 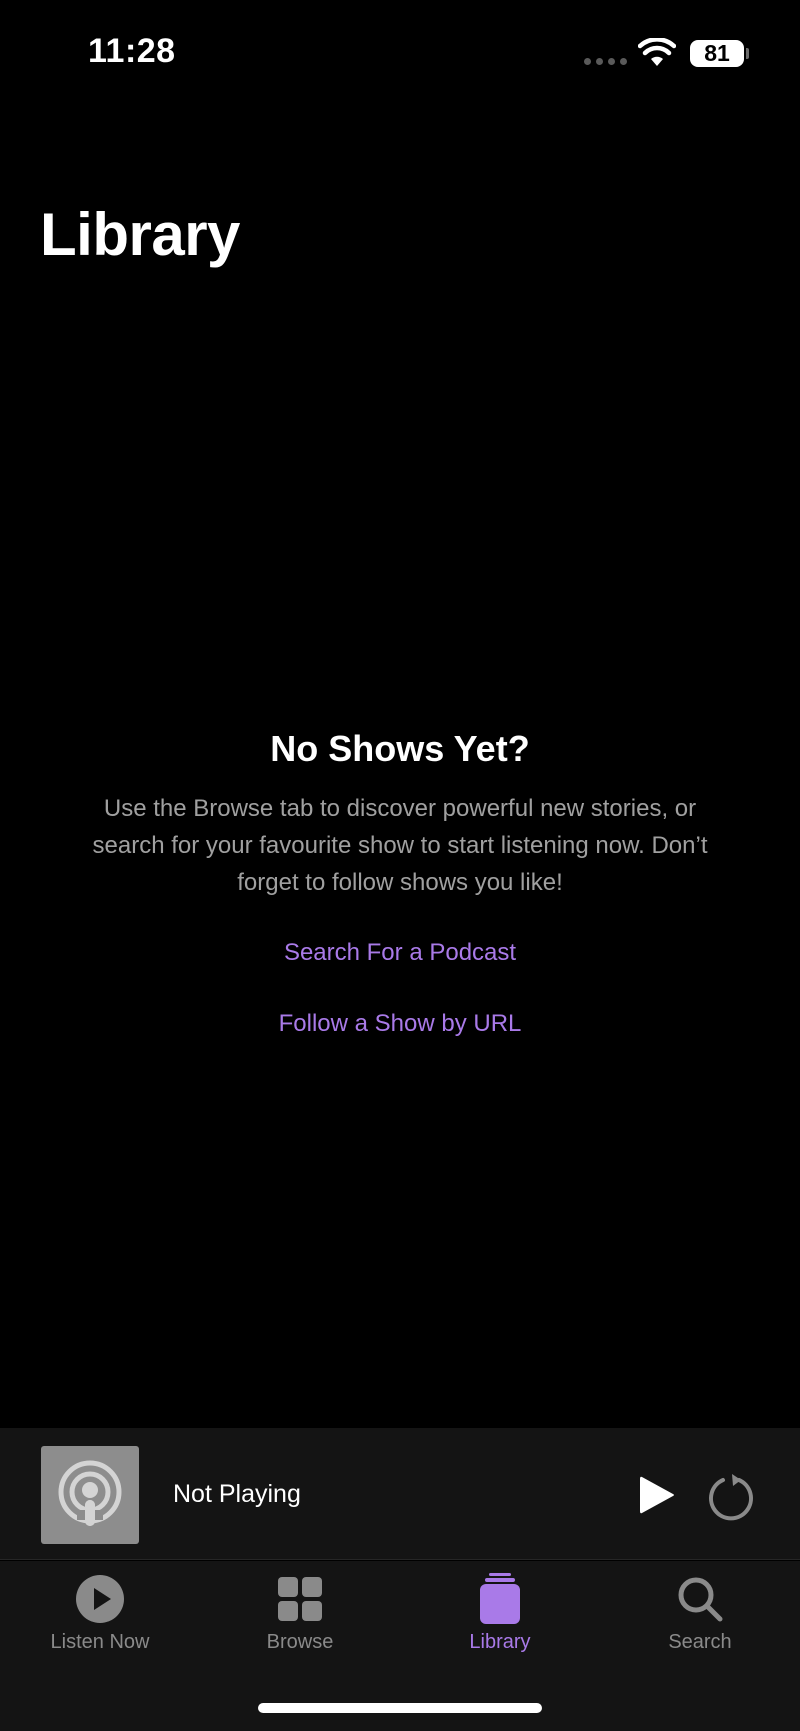 I want to click on tab-label: Listen Now, so click(x=100, y=1642).